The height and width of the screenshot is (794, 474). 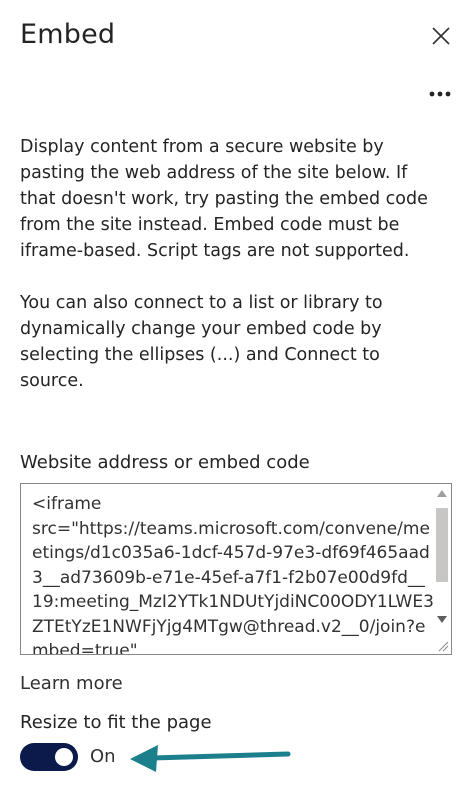 What do you see at coordinates (64, 757) in the screenshot?
I see `toggle-knob` at bounding box center [64, 757].